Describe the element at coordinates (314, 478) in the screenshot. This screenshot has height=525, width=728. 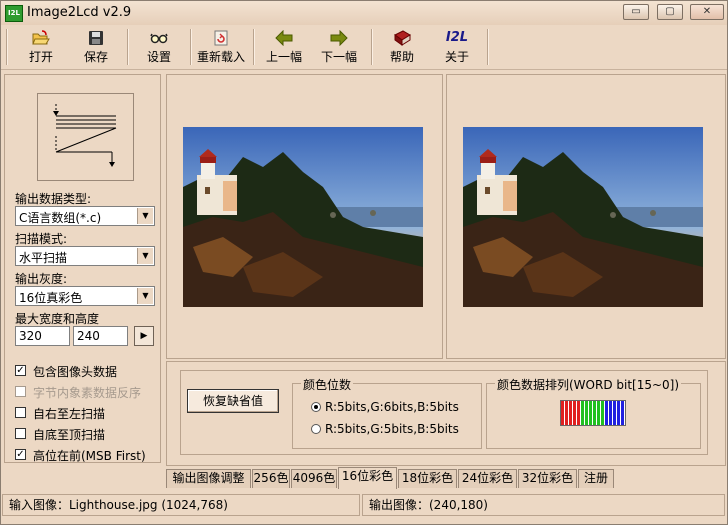
I see `tab-2: 4096色` at that location.